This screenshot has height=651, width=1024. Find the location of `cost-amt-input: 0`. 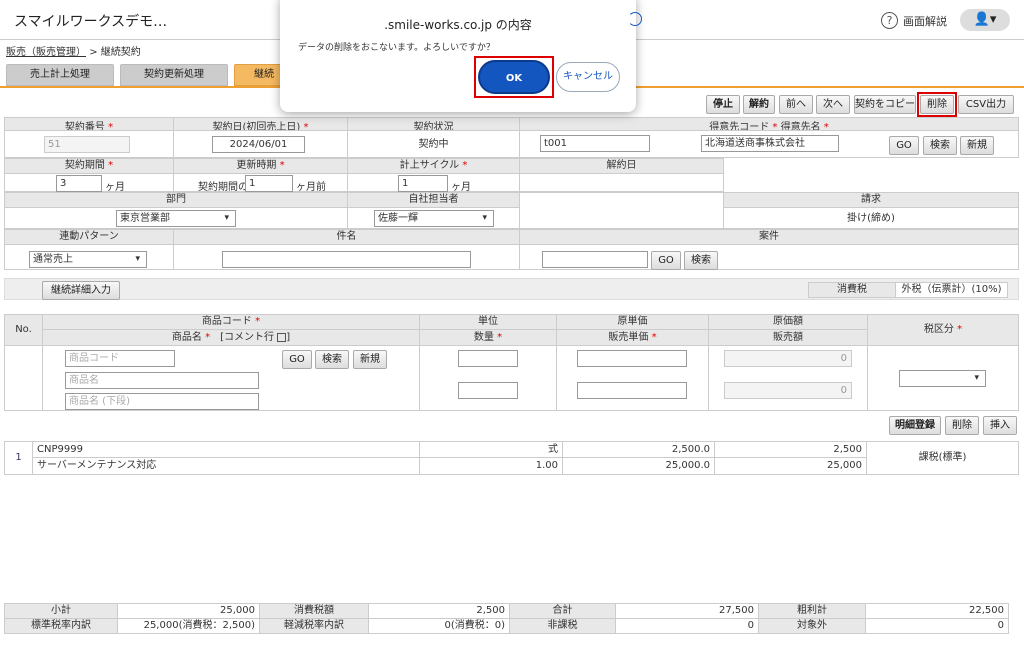

cost-amt-input: 0 is located at coordinates (788, 358).